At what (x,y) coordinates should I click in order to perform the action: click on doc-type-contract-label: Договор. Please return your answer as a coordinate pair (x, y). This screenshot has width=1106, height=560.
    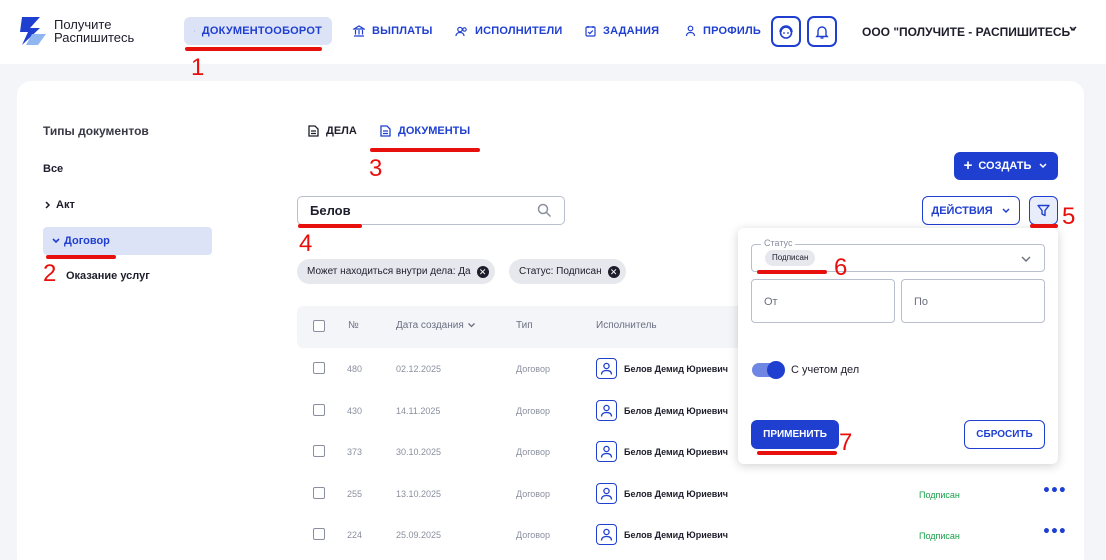
    Looking at the image, I should click on (87, 241).